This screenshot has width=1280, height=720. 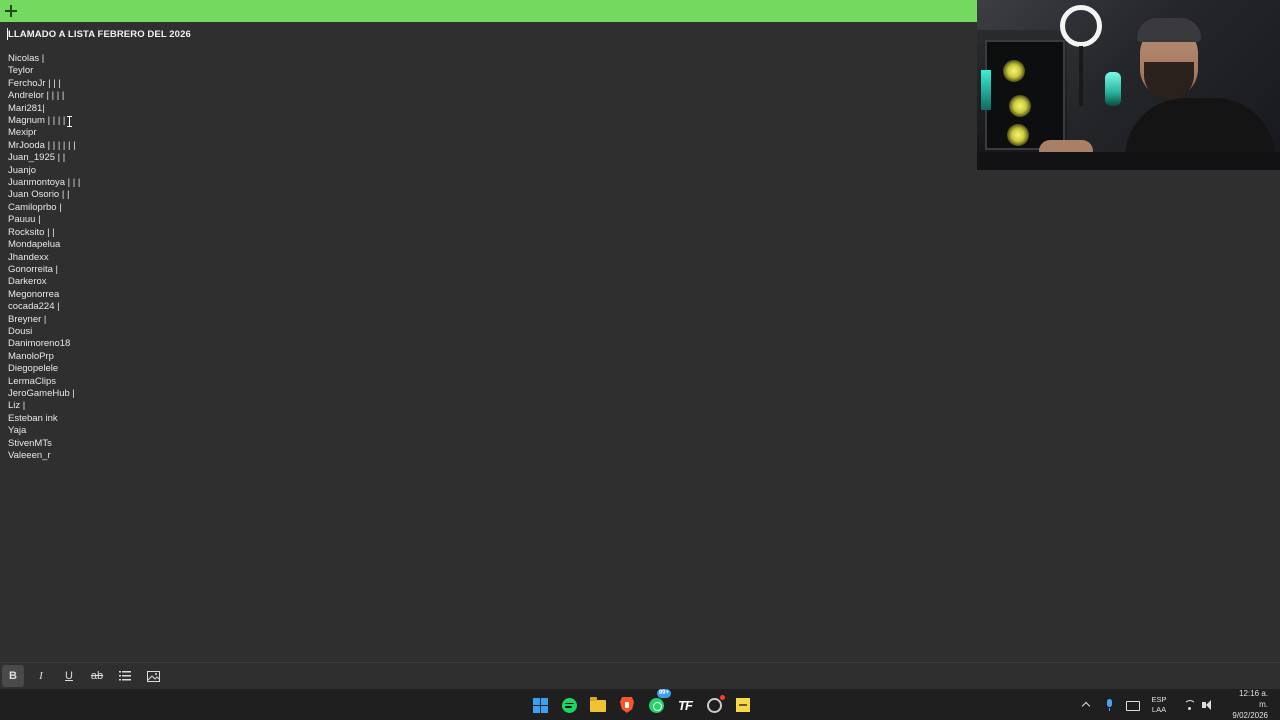 I want to click on webcam-ring-light, so click(x=1081, y=26).